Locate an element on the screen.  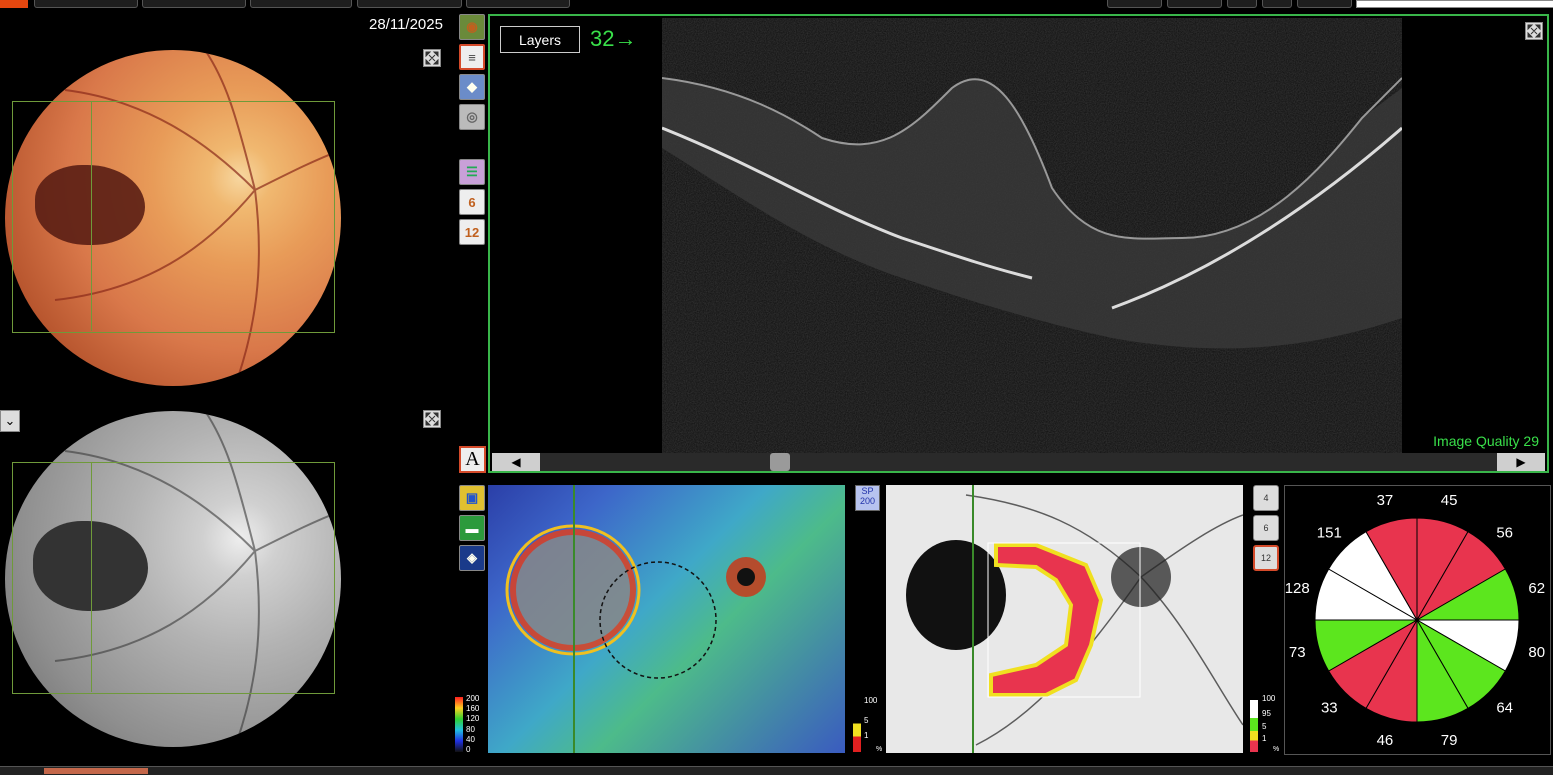
3d-cube-icon: ◆ is located at coordinates (472, 87).